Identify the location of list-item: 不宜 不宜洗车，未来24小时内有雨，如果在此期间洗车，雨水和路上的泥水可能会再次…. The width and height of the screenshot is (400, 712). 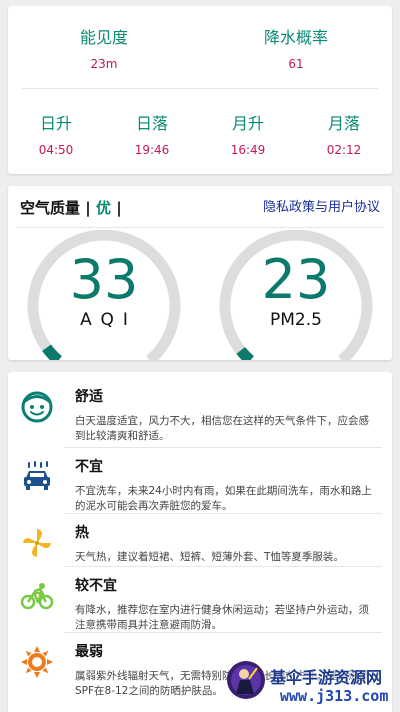
(200, 483).